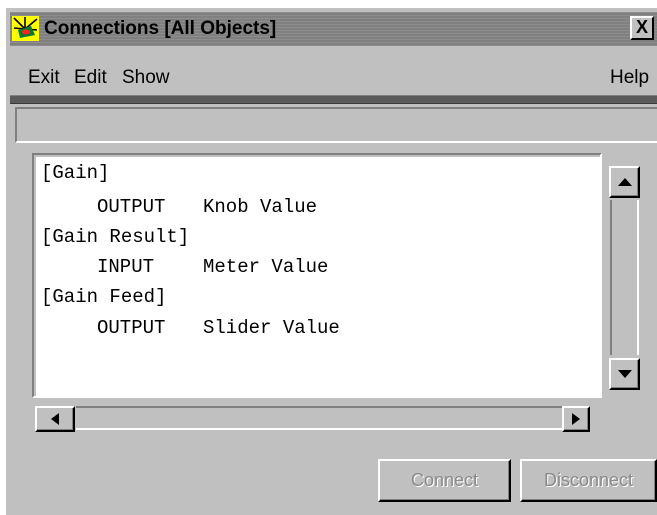 The height and width of the screenshot is (515, 657). What do you see at coordinates (336, 125) in the screenshot?
I see `status-field` at bounding box center [336, 125].